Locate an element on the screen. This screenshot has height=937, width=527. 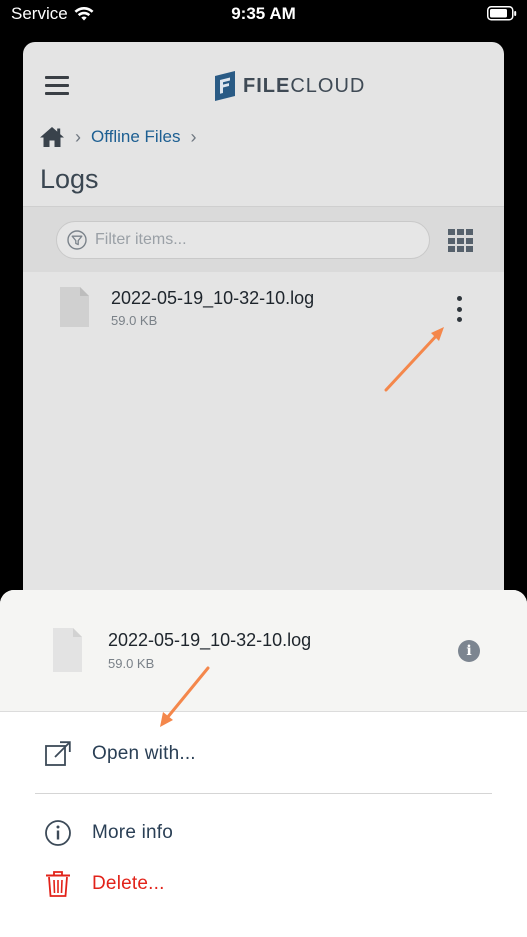
action-sheet-header: 2022-05-19_10-32-10.log 59.0 KB i is located at coordinates (263, 651).